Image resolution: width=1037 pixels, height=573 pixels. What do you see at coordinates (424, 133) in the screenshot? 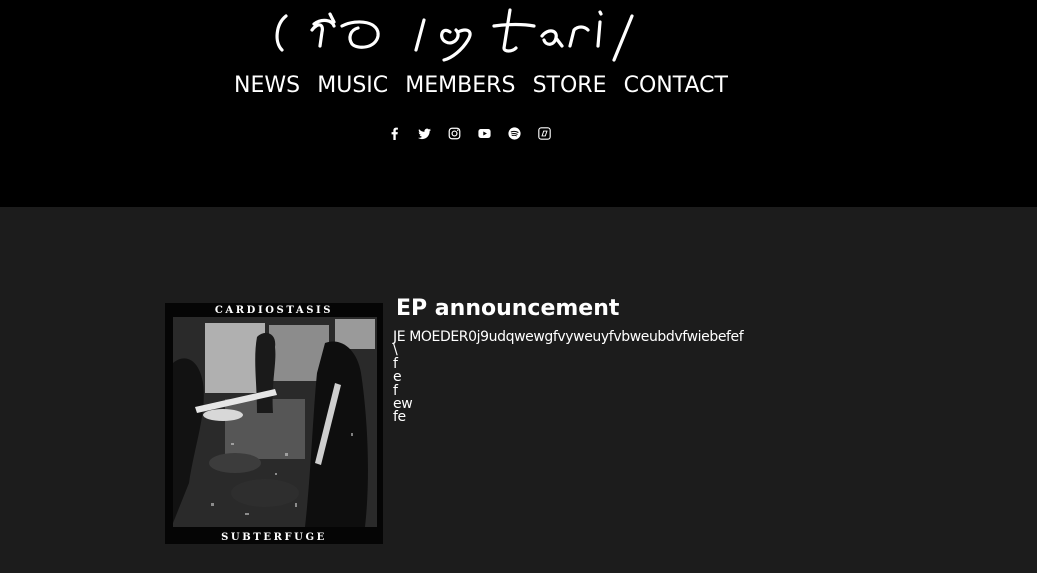
I see `twitter-icon` at bounding box center [424, 133].